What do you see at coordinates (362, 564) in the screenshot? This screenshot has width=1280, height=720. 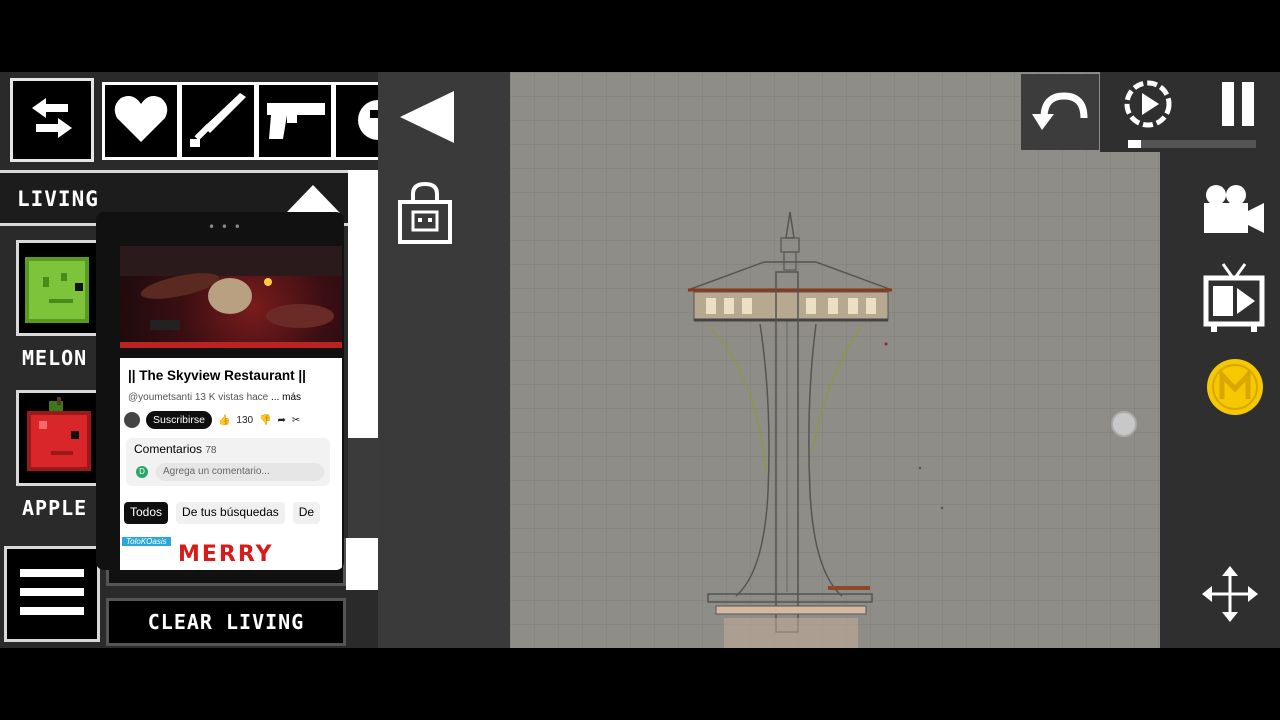 I see `panel-edge` at bounding box center [362, 564].